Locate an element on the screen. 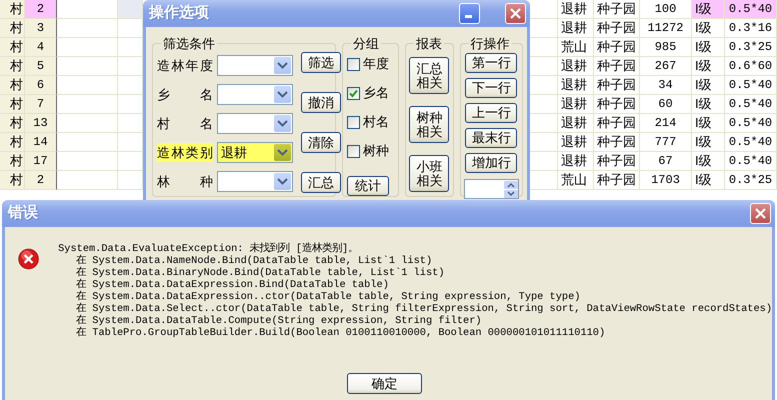 This screenshot has height=400, width=777. table-cell: 2 is located at coordinates (41, 180).